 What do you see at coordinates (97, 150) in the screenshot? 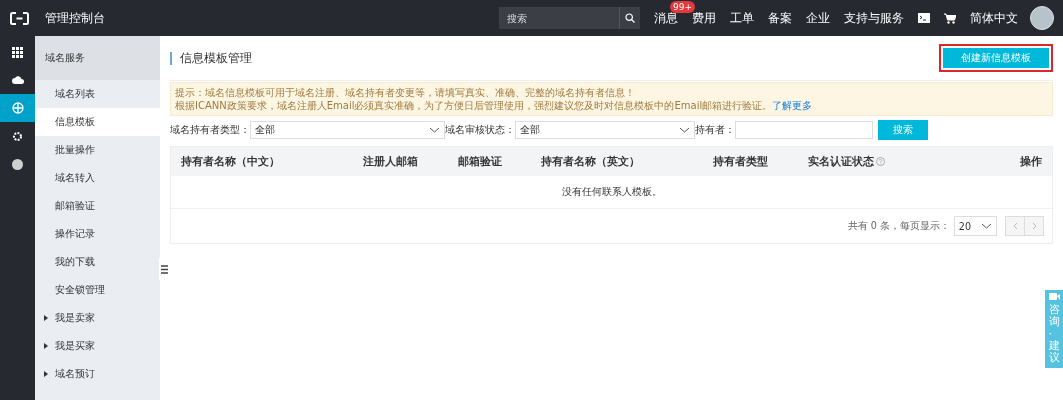
I see `sidebar-item: 批量操作` at bounding box center [97, 150].